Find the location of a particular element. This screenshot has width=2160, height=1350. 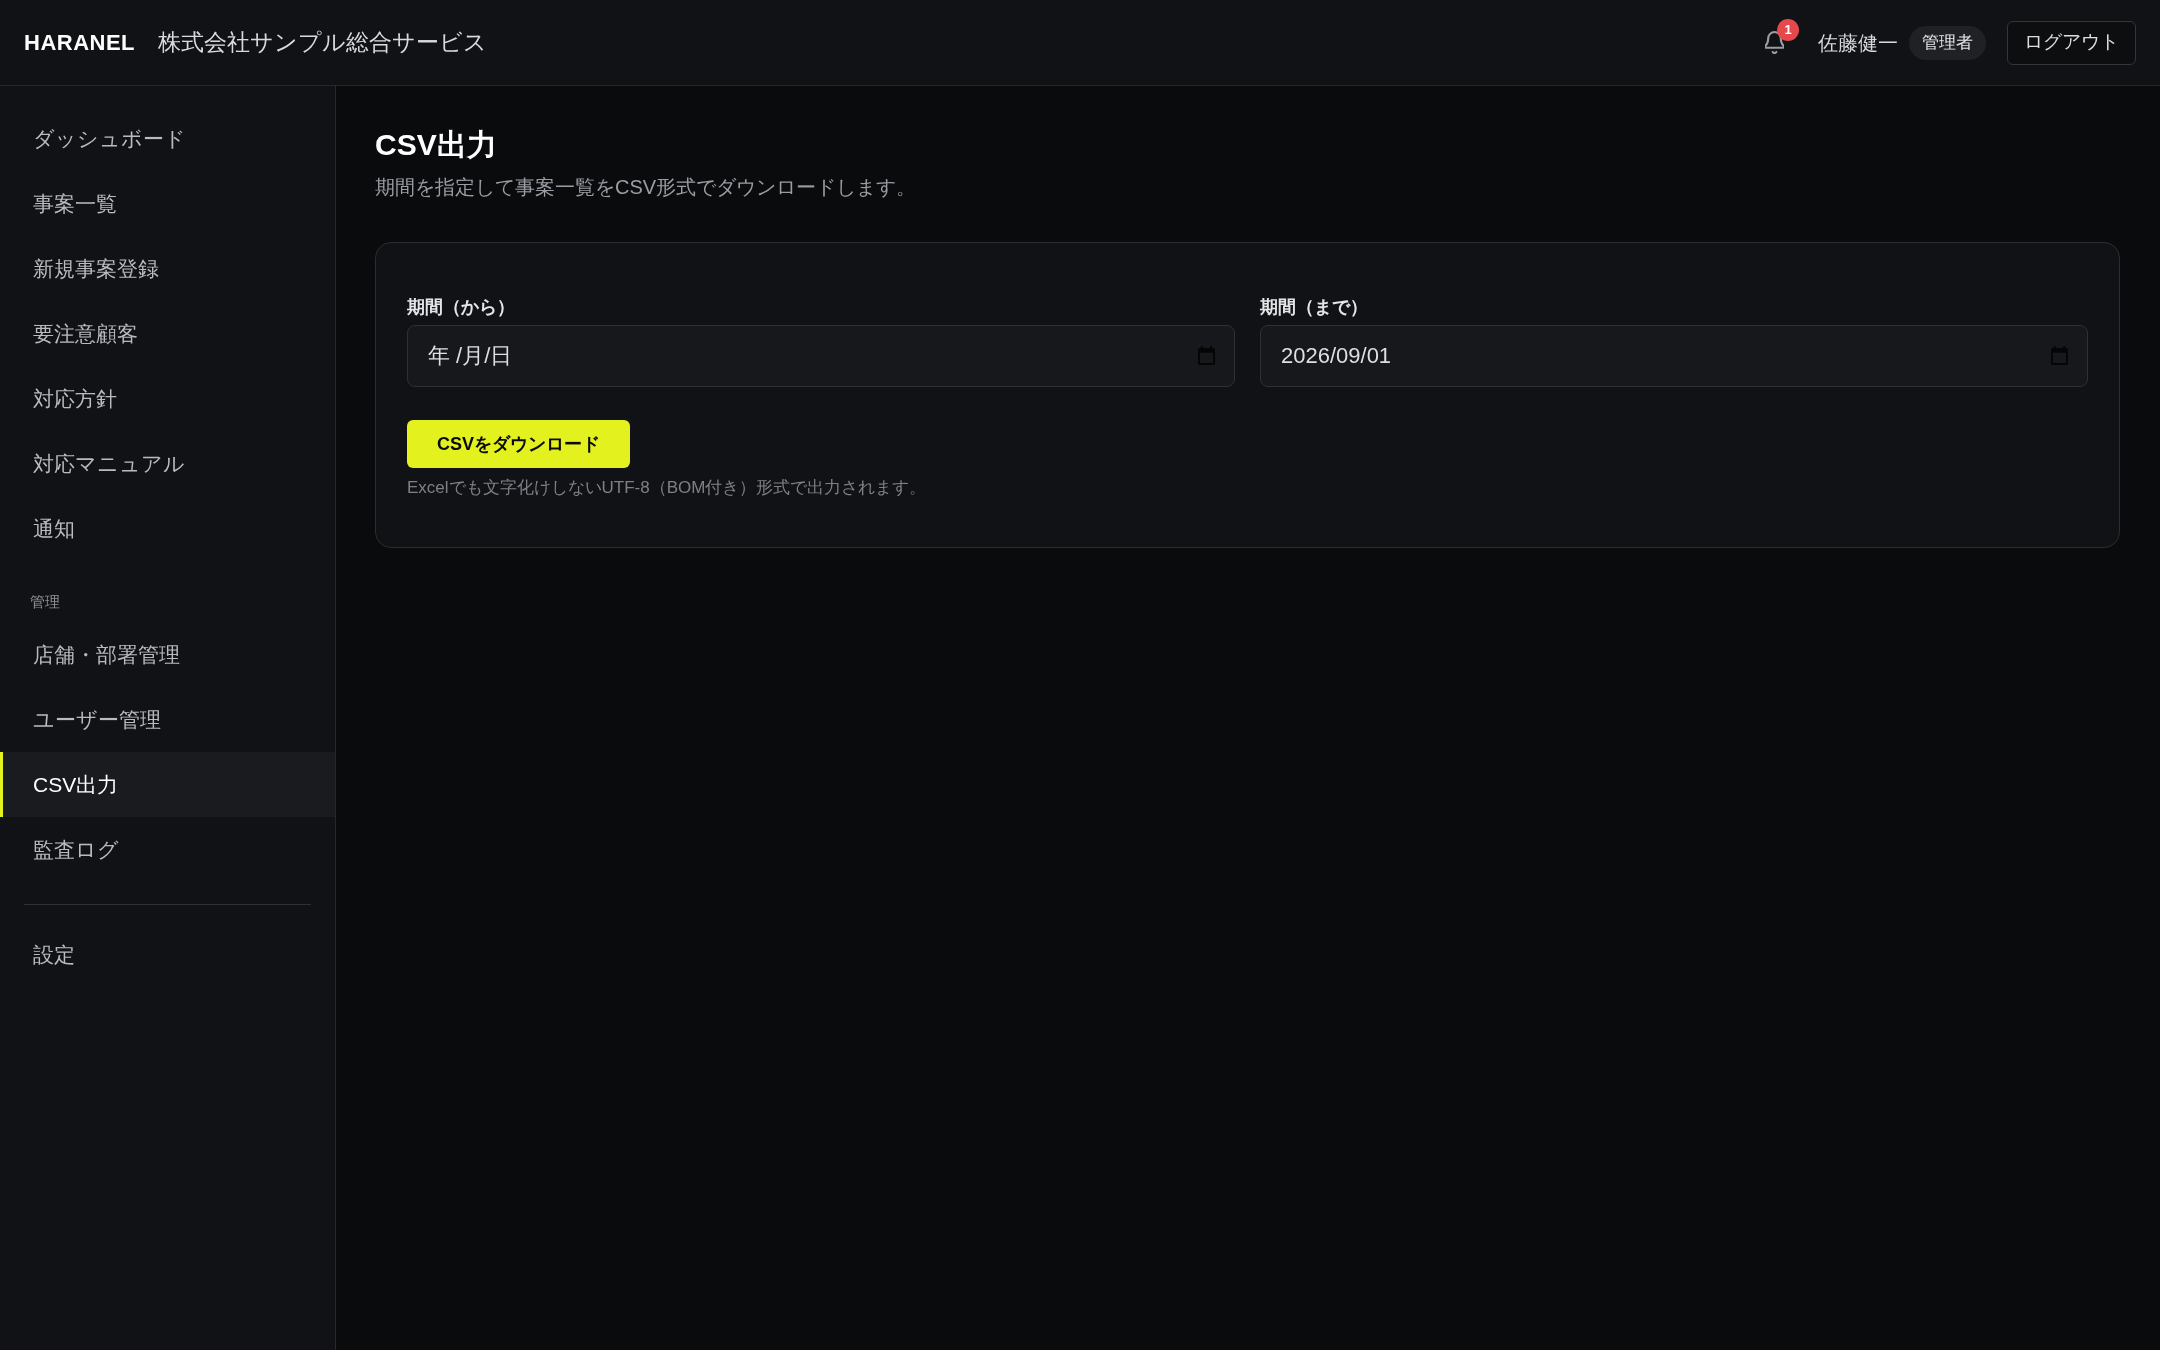

page-subtitle: 期間を指定して事案一覧をCSV形式でダウンロードします。 is located at coordinates (646, 187).